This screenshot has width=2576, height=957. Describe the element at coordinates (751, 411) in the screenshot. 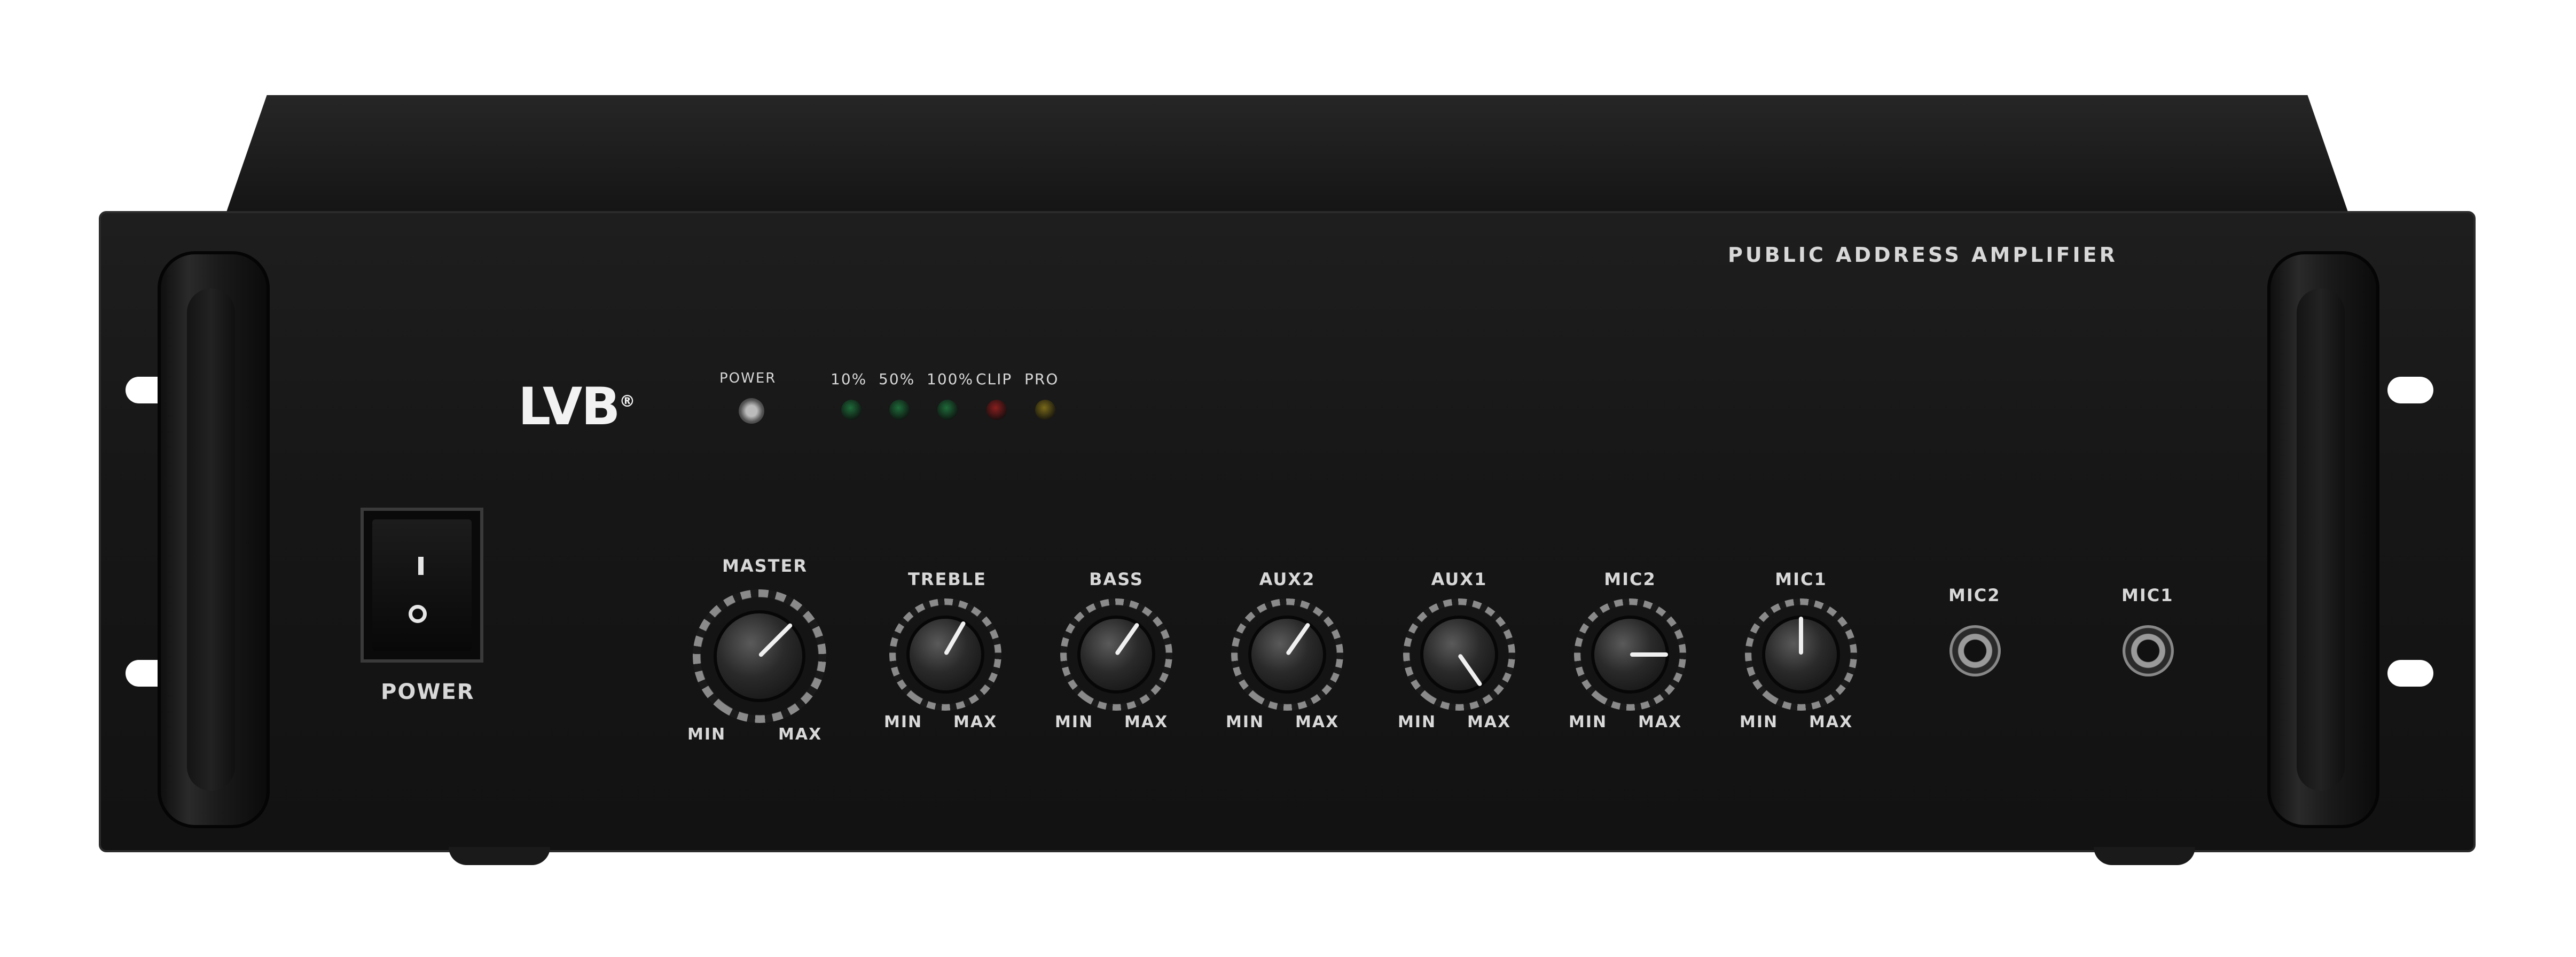

I see `power-indicator-led-icon` at that location.